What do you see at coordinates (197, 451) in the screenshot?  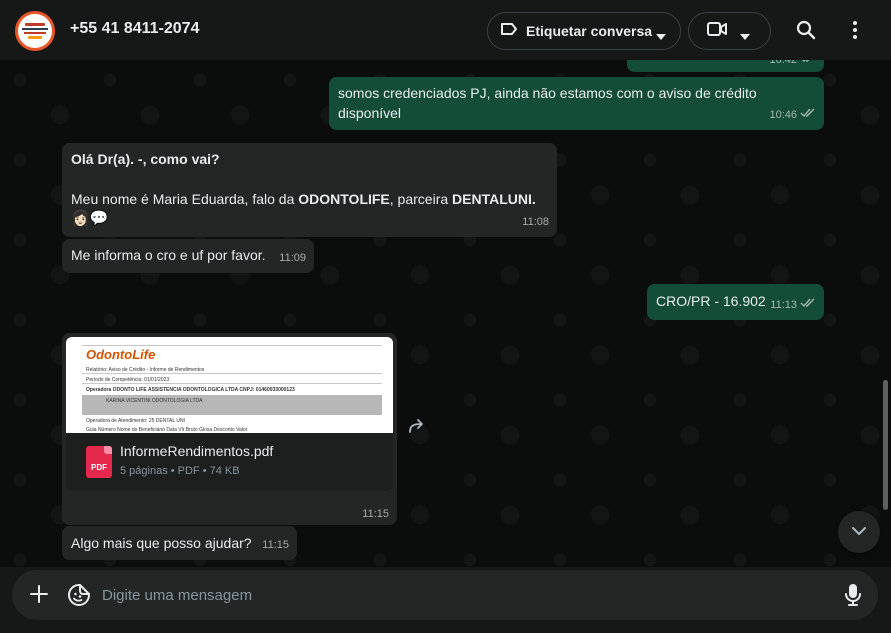 I see `document-file-name: InformeRendimentos.pdf` at bounding box center [197, 451].